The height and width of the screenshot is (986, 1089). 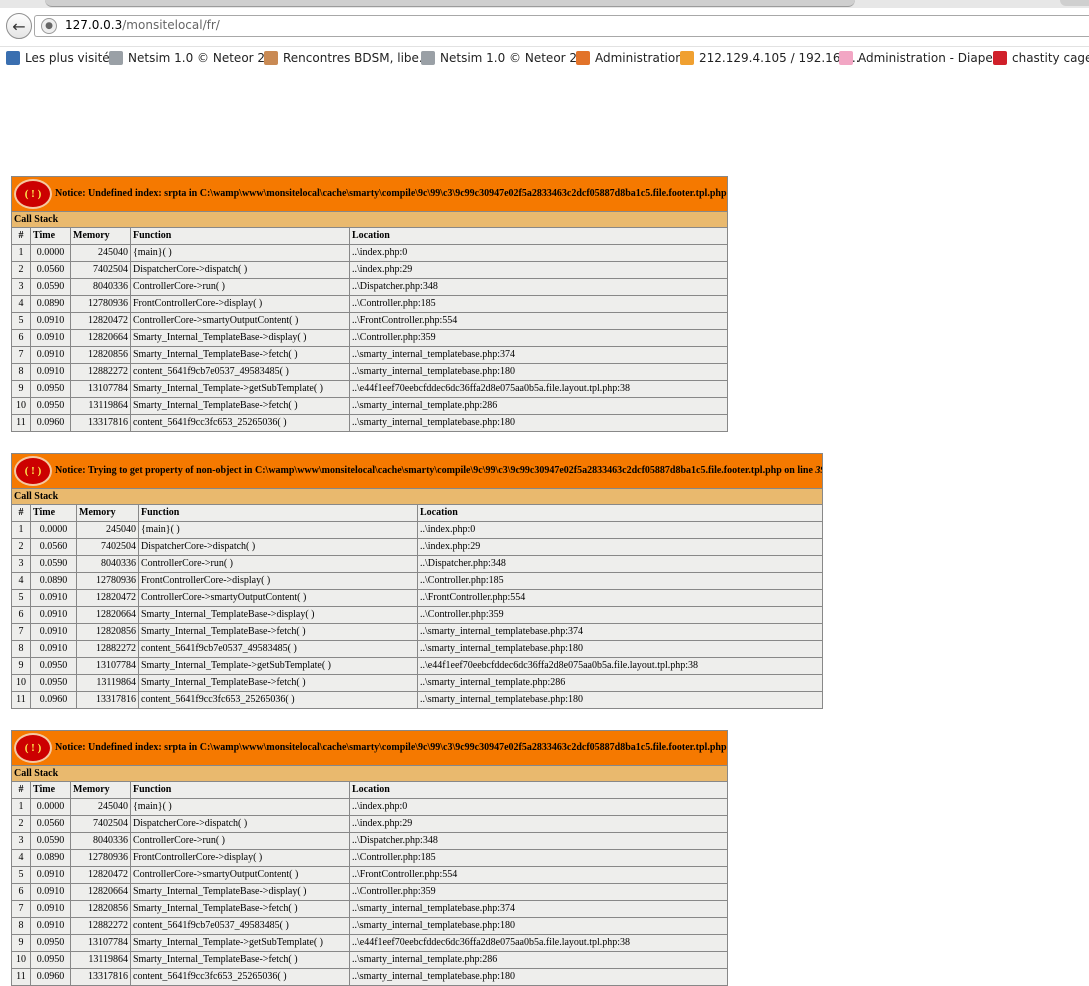 What do you see at coordinates (240, 253) in the screenshot?
I see `stack-cell-fn: {main}( )` at bounding box center [240, 253].